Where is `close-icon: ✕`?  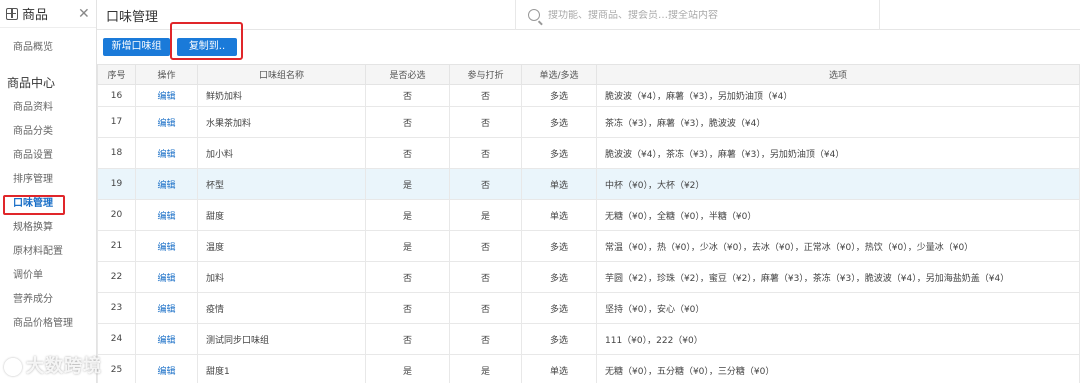
close-icon: ✕ is located at coordinates (87, 14).